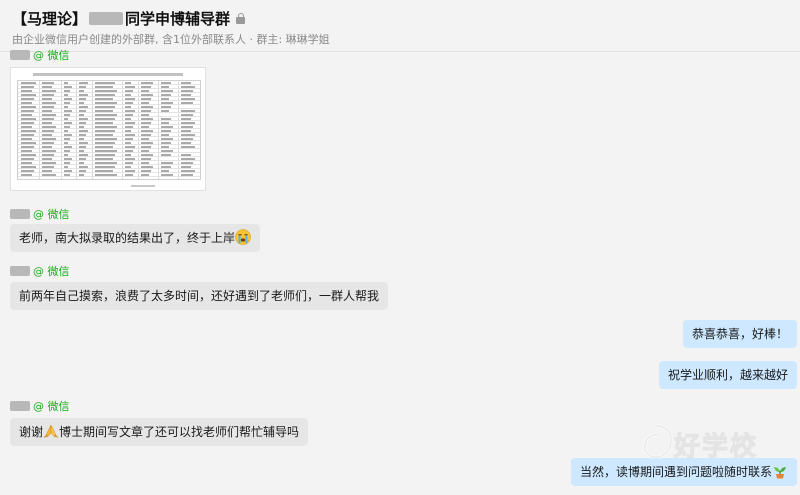 The height and width of the screenshot is (495, 800). I want to click on my-message-bubble: 恭喜恭喜，好棒！, so click(739, 334).